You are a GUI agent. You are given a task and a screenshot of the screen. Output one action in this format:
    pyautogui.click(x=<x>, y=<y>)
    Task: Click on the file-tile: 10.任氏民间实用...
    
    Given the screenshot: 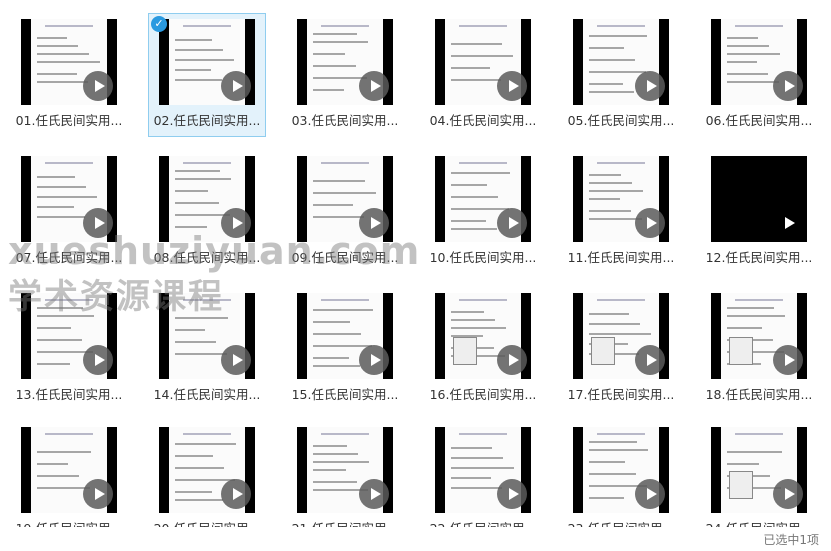 What is the action you would take?
    pyautogui.click(x=483, y=212)
    